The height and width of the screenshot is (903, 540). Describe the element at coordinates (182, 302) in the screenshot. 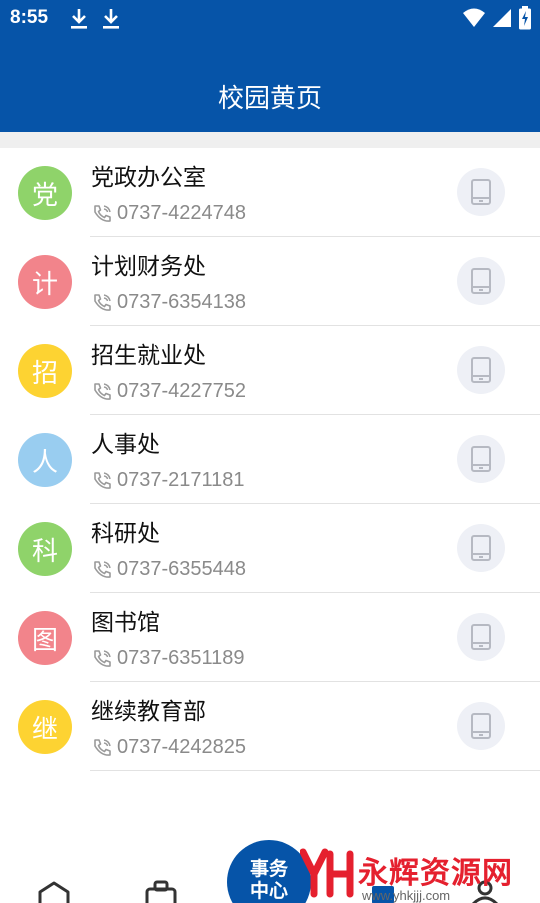

I see `phone-number: 0737-6354138` at that location.